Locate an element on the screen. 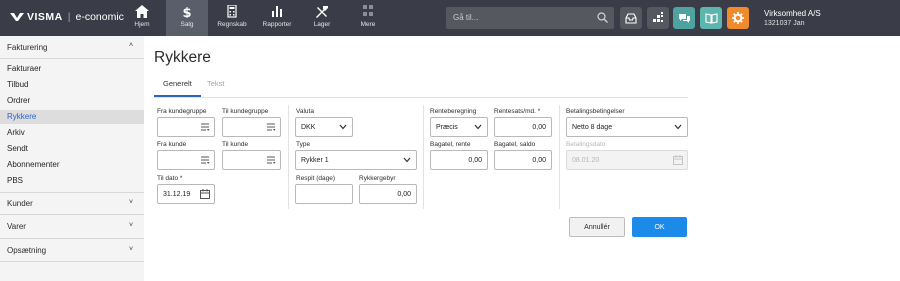  tab-divider is located at coordinates (421, 97).